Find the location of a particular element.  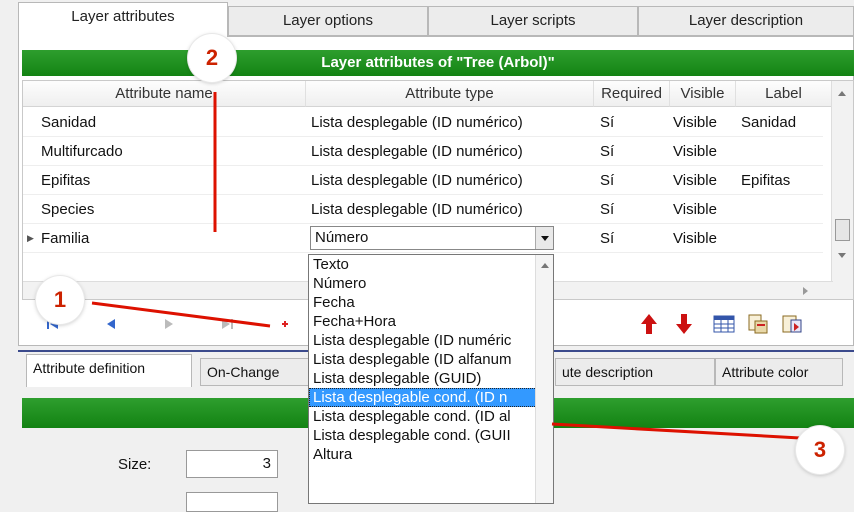

callout-badge-1: 1 is located at coordinates (60, 300).